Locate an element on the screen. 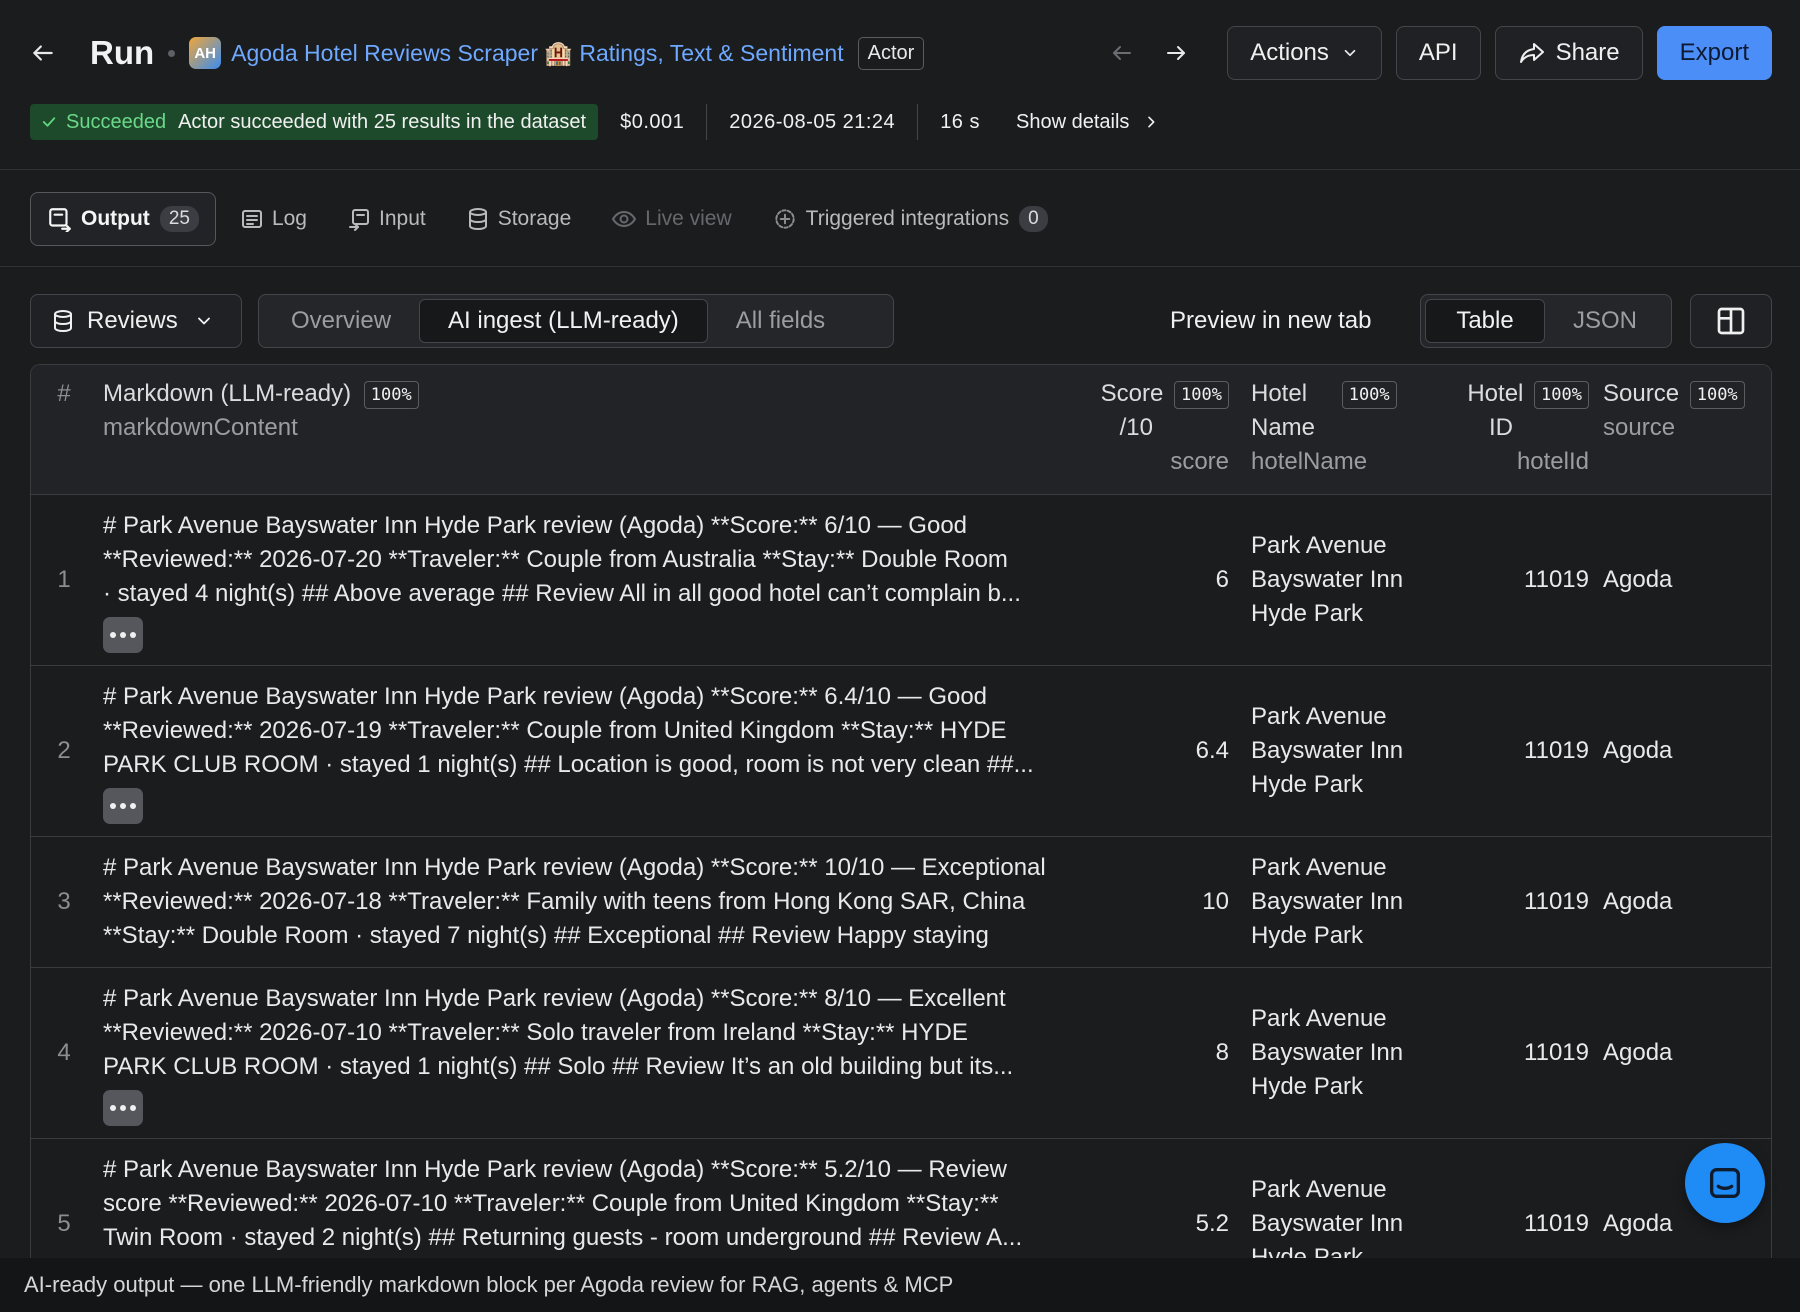  api-button: API is located at coordinates (1438, 53).